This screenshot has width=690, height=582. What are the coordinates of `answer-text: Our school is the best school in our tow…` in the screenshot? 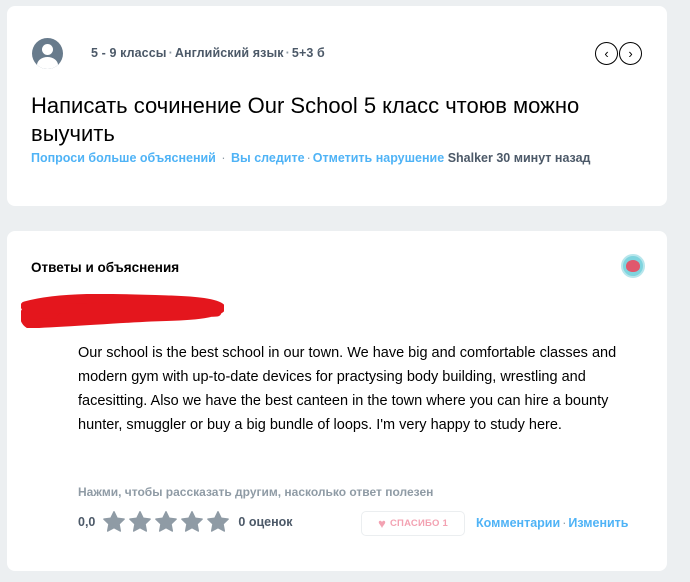 It's located at (347, 389).